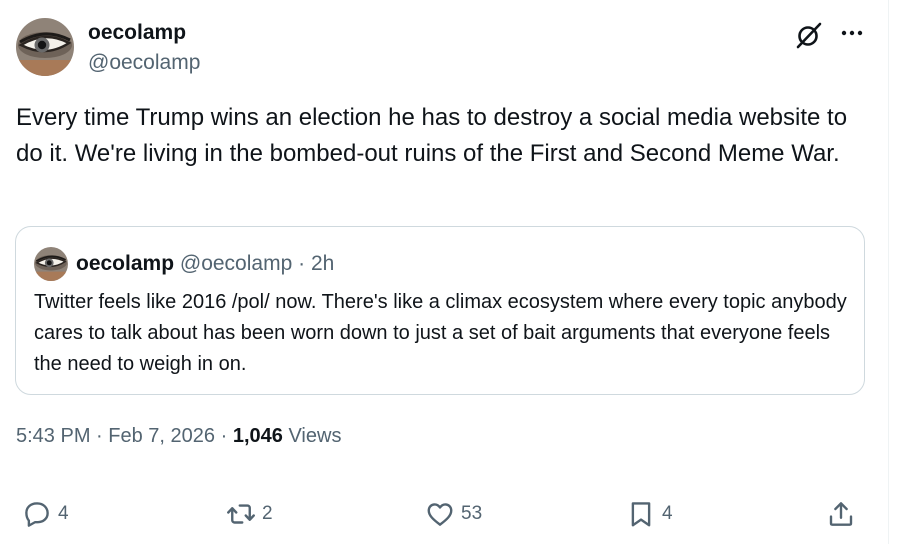 Image resolution: width=905 pixels, height=544 pixels. What do you see at coordinates (144, 63) in the screenshot?
I see `author-handle: @oecolamp` at bounding box center [144, 63].